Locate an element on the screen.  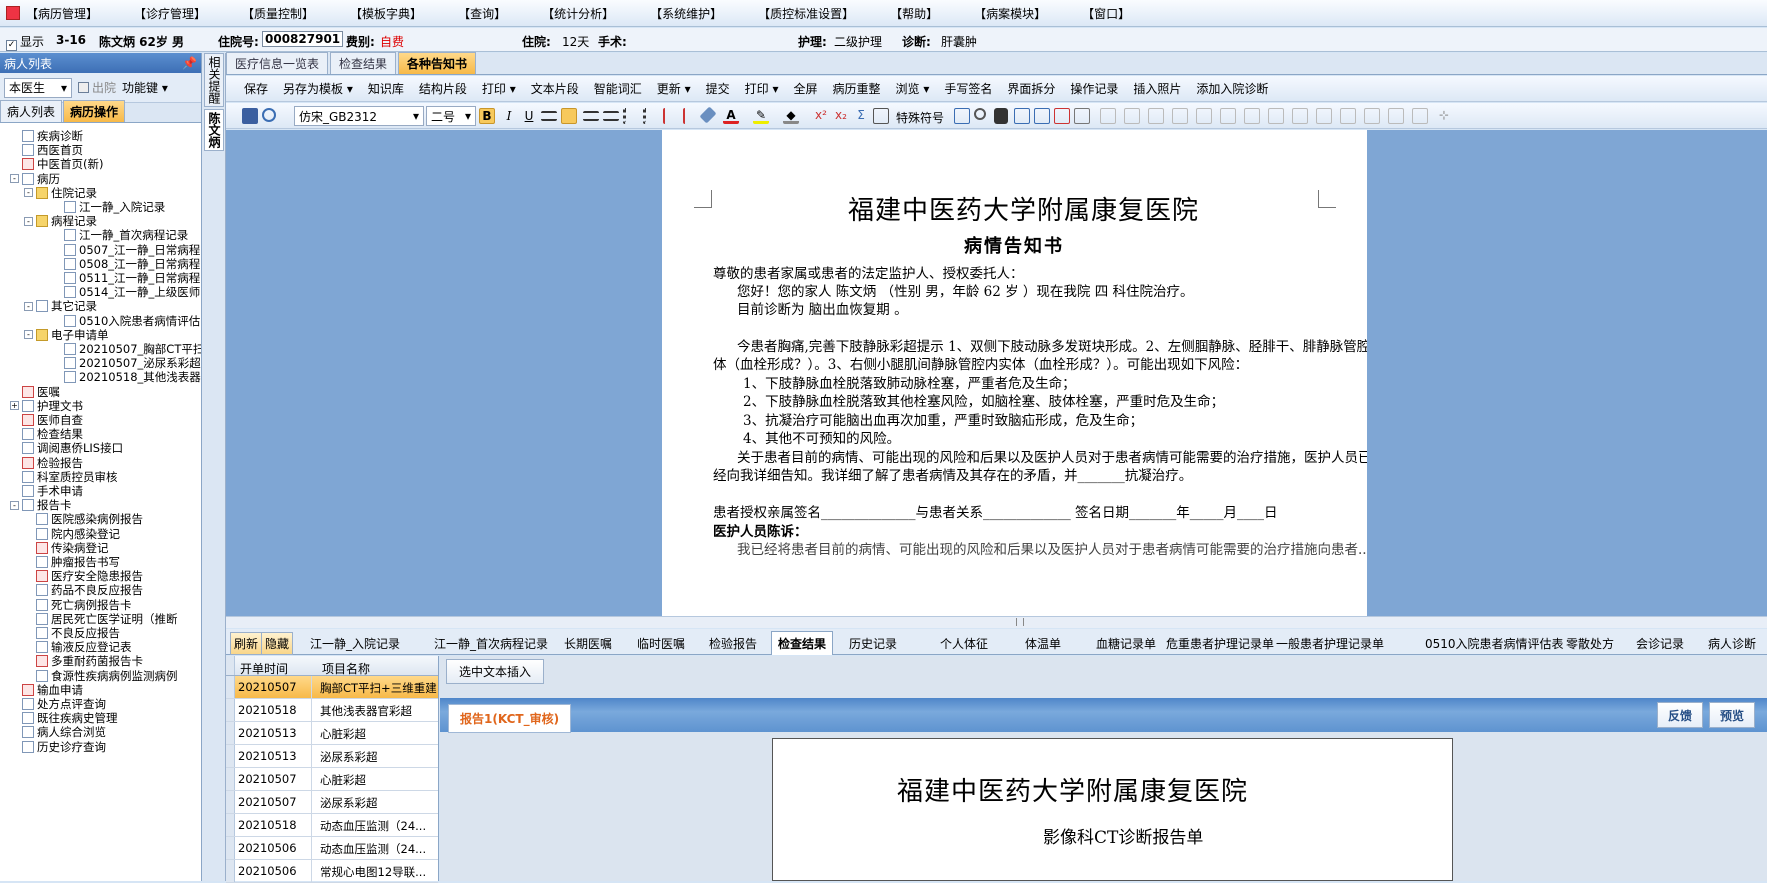
save-icon is located at coordinates (250, 116).